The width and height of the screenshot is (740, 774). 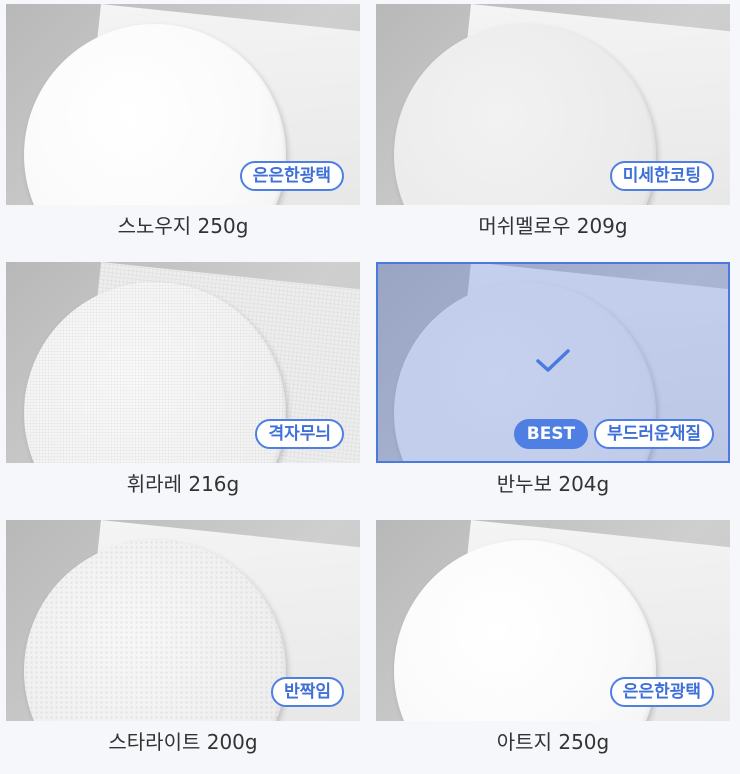 I want to click on tag-list: 격자무늬, so click(x=299, y=434).